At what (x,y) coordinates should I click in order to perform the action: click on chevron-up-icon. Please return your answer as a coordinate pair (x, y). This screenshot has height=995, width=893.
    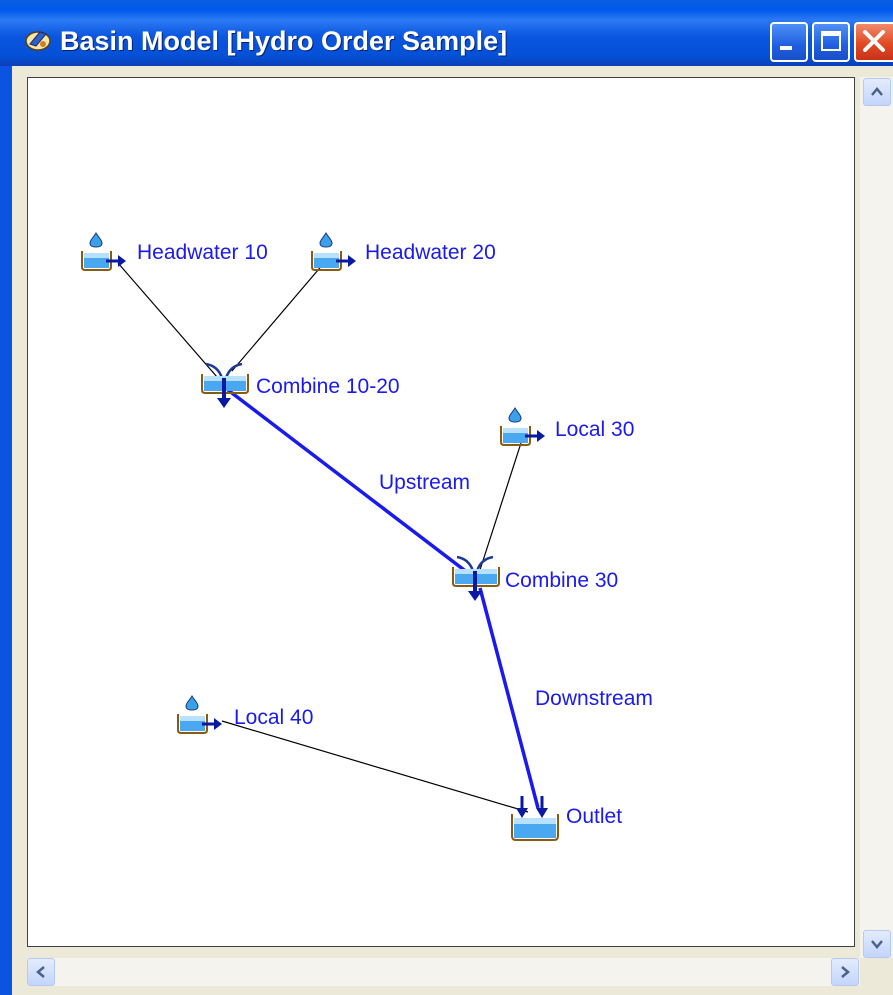
    Looking at the image, I should click on (877, 91).